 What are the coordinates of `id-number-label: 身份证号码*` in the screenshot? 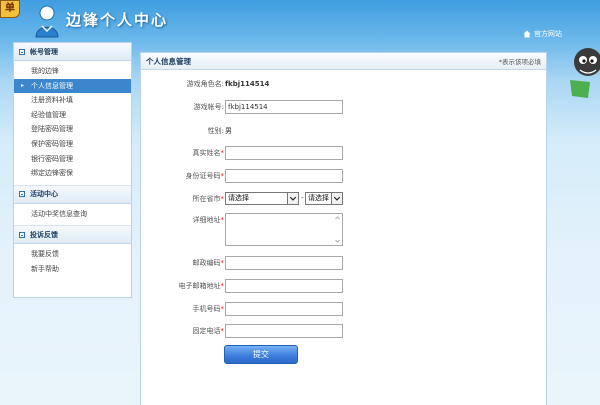 It's located at (174, 176).